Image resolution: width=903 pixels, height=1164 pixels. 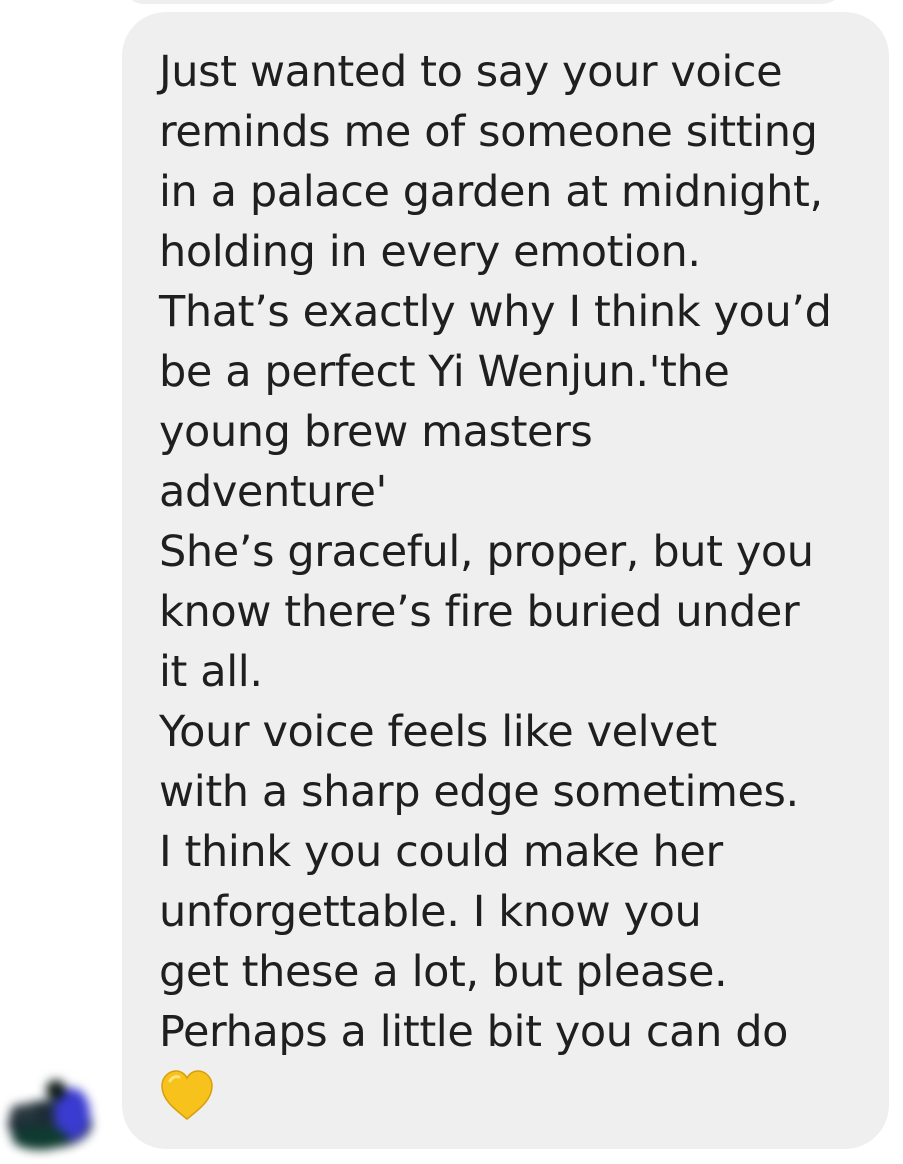 What do you see at coordinates (273, 492) in the screenshot?
I see `message-line: adventure'` at bounding box center [273, 492].